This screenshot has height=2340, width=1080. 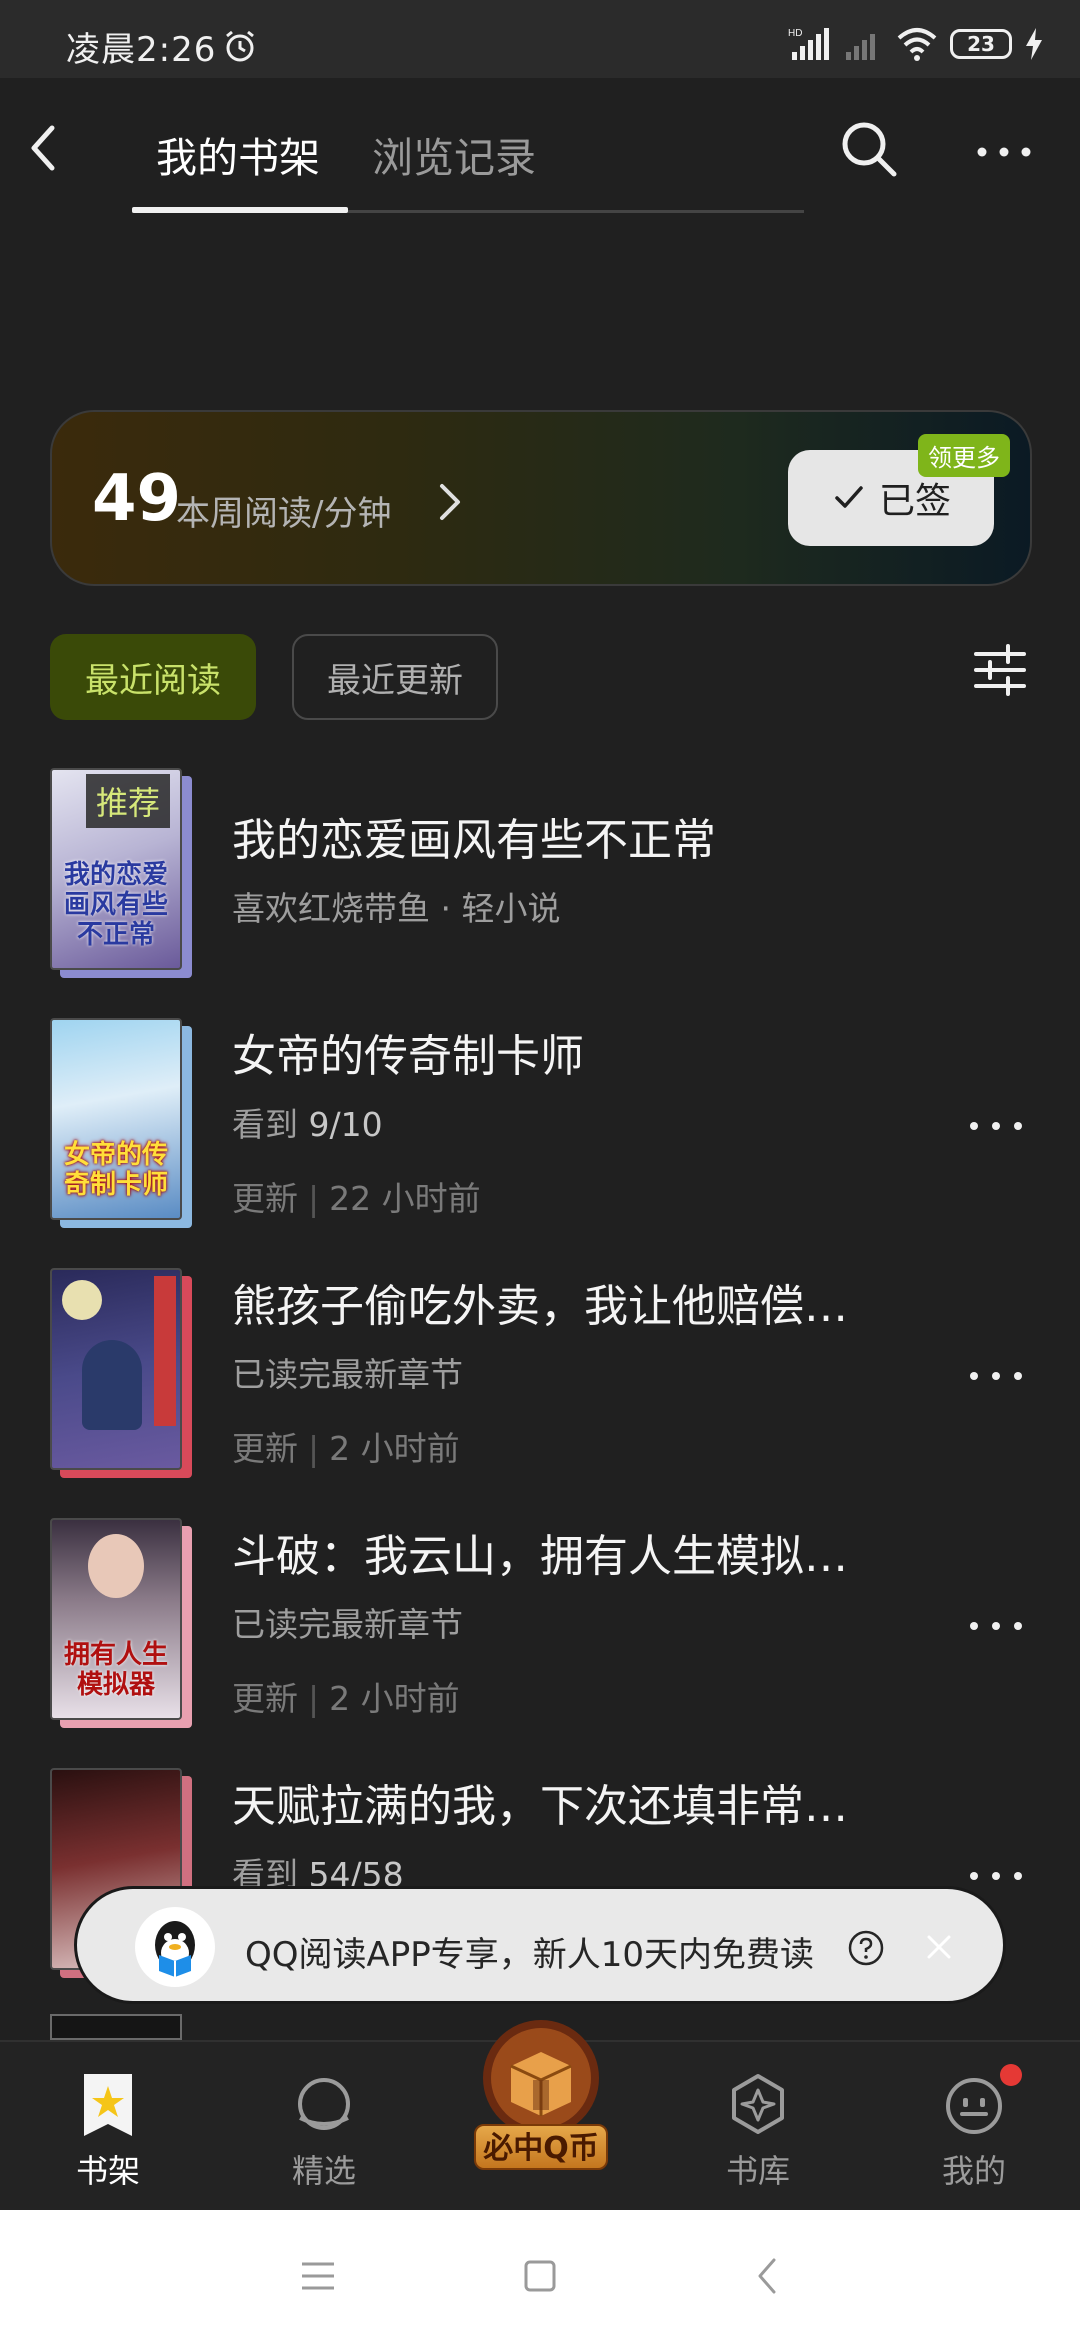 I want to click on get-more-badge: 领更多, so click(x=964, y=455).